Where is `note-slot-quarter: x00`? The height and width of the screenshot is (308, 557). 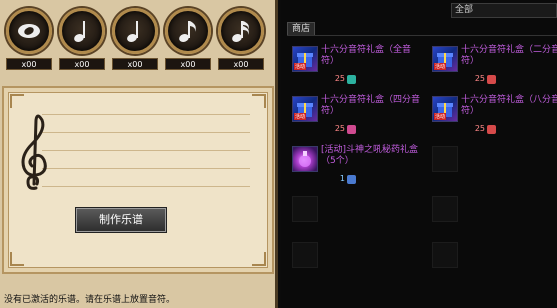 note-slot-quarter: x00 is located at coordinates (135, 42).